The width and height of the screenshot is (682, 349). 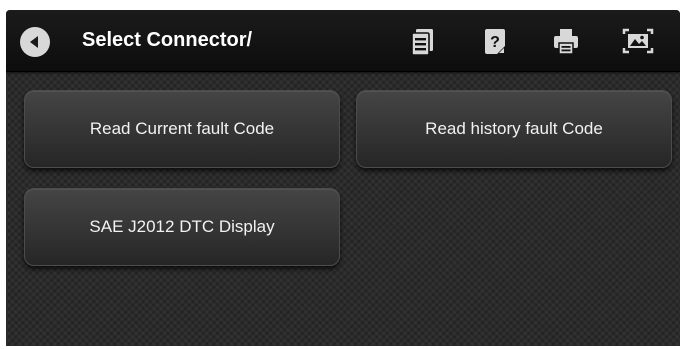 I want to click on print-icon, so click(x=566, y=42).